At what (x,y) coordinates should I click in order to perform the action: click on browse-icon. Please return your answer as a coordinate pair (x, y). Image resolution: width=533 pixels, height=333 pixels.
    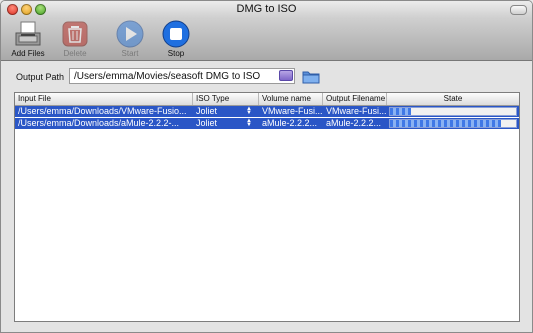
    Looking at the image, I should click on (286, 75).